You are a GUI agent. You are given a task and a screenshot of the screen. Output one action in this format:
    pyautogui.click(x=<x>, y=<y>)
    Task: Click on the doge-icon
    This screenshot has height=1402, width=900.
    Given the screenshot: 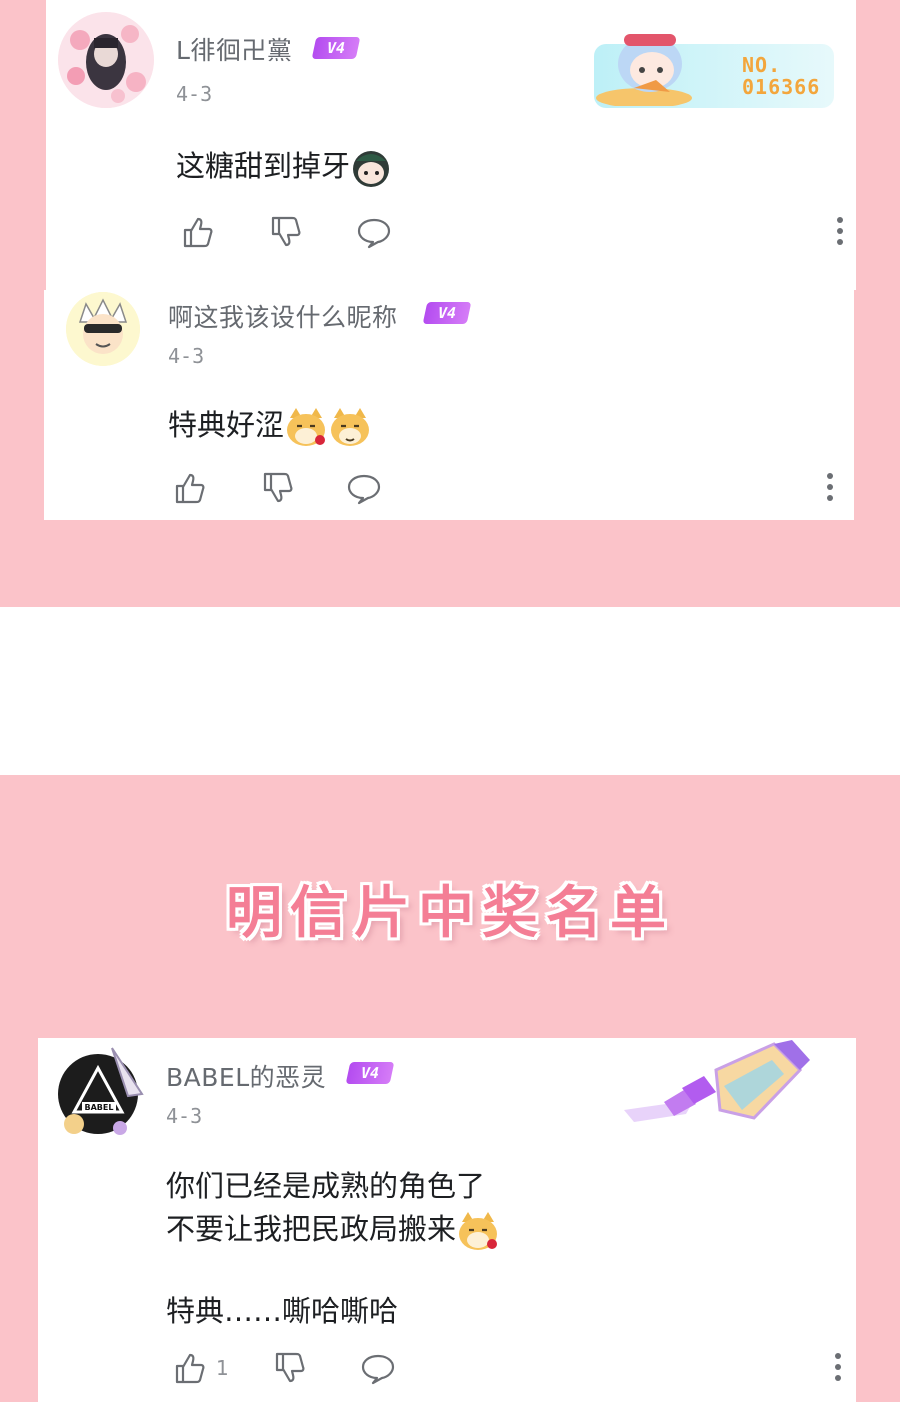 What is the action you would take?
    pyautogui.click(x=350, y=427)
    